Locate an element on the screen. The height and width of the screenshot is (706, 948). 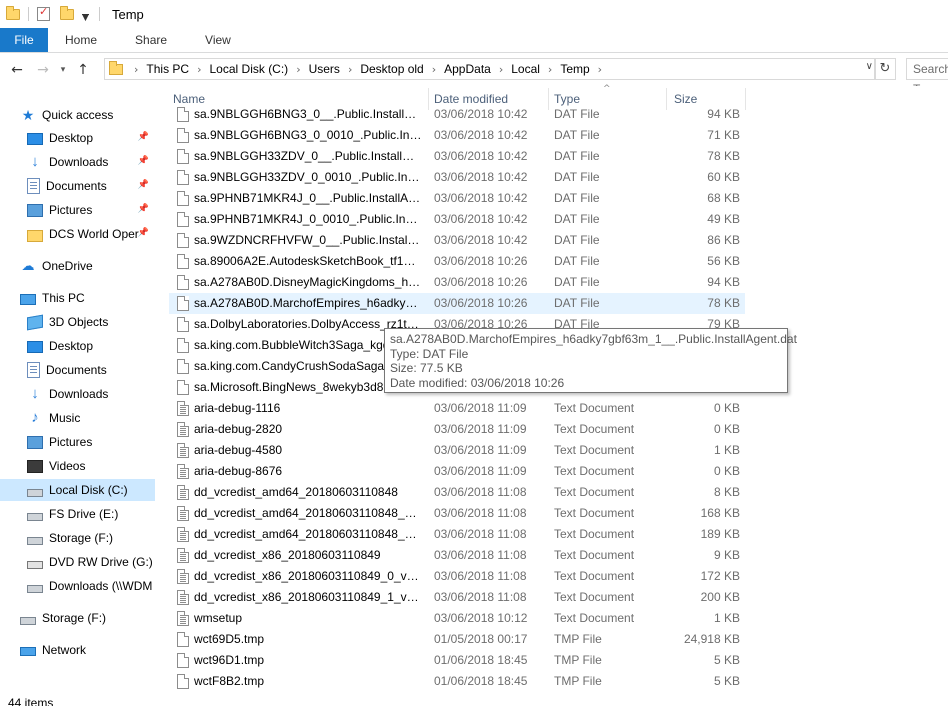
sidebar-item-quick-access: ★ Quick access is located at coordinates (77, 115).